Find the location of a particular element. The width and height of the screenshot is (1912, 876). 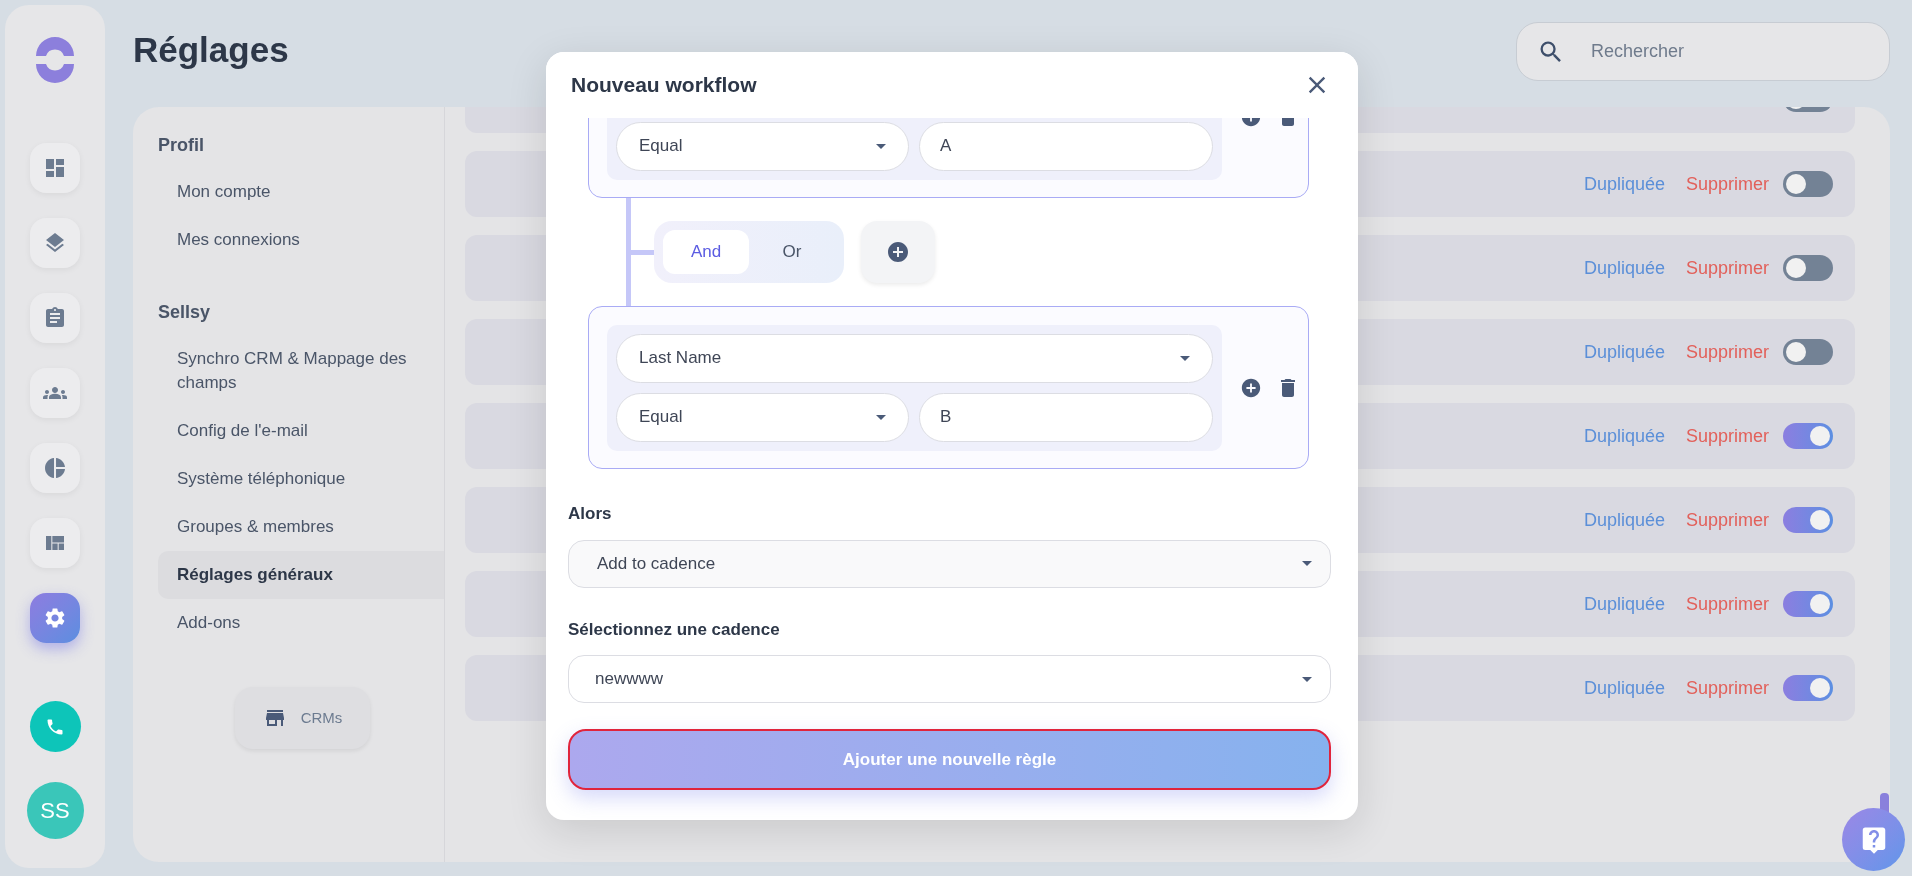

field-label: Sélectionnez une cadence is located at coordinates (674, 629).